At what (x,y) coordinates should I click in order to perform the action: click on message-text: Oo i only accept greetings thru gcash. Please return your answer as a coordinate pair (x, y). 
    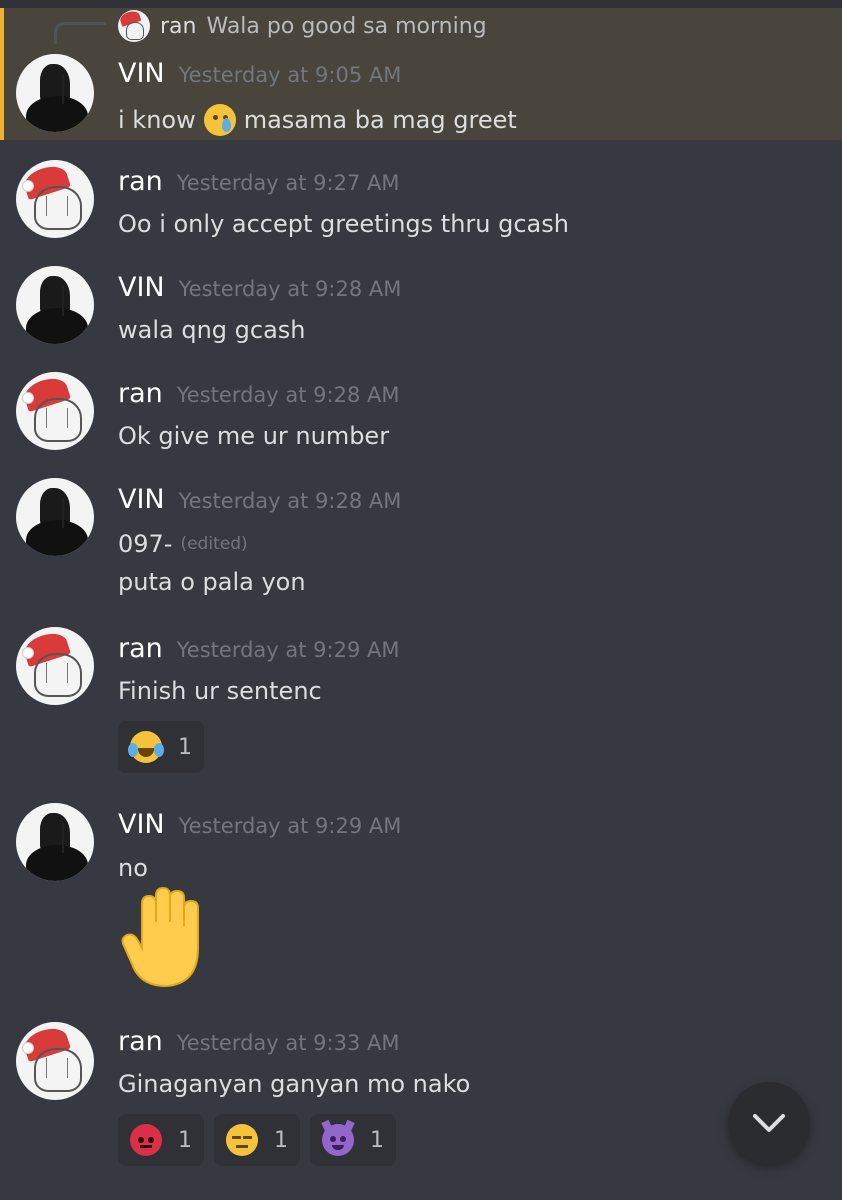
    Looking at the image, I should click on (343, 224).